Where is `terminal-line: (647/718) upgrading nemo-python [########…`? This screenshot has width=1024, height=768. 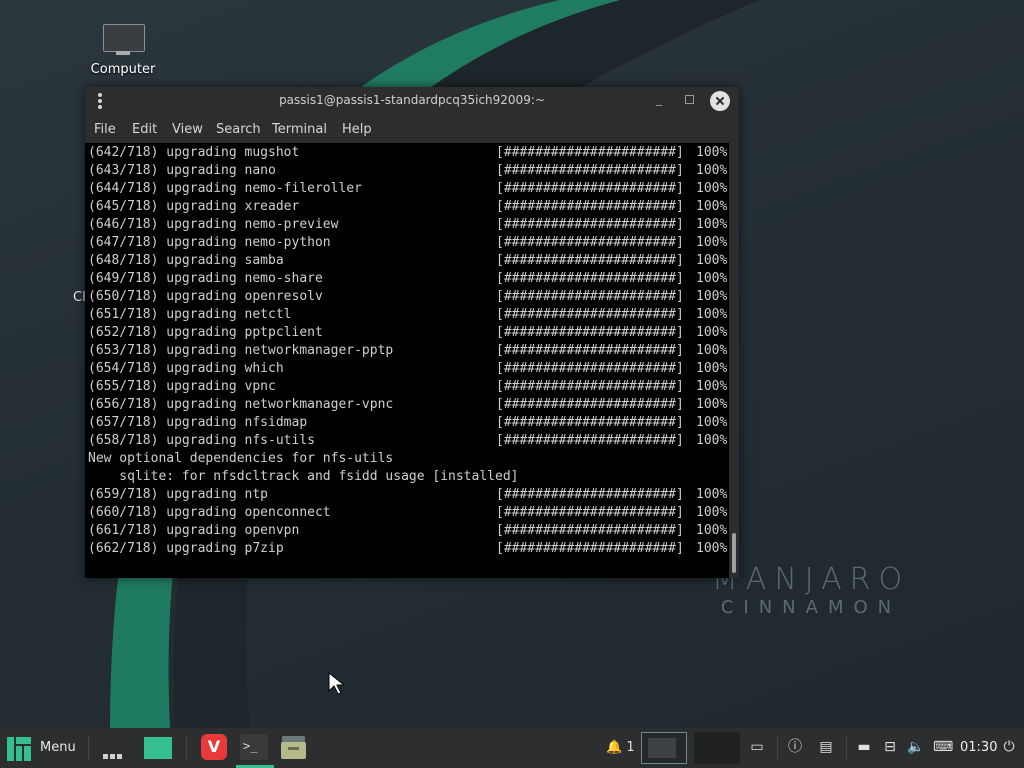
terminal-line: (647/718) upgrading nemo-python [########… is located at coordinates (408, 243).